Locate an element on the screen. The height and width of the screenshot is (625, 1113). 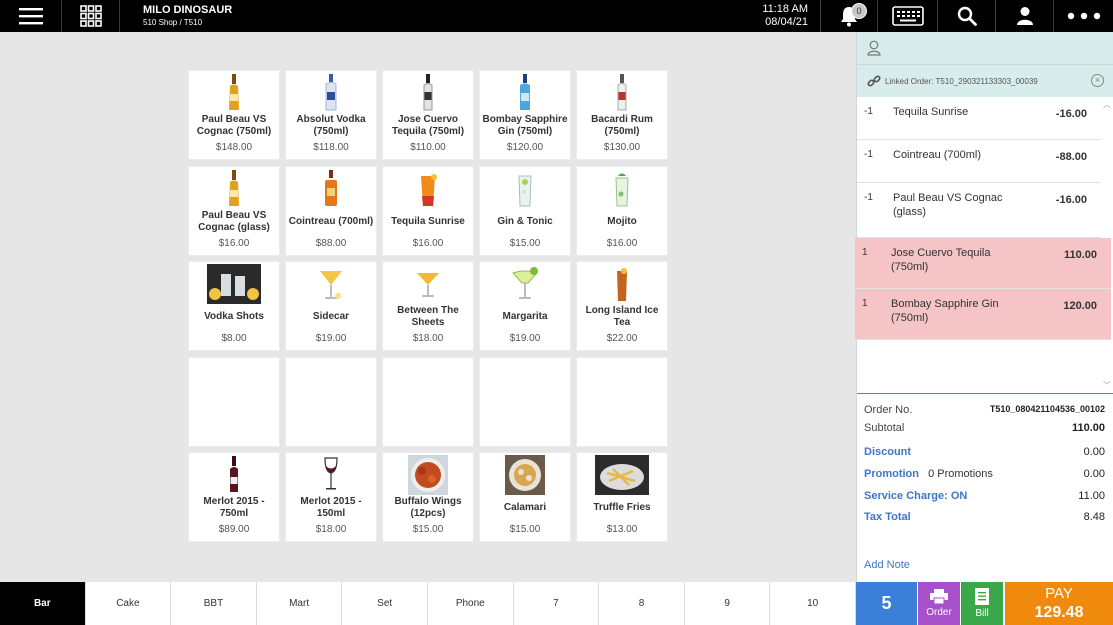
promotion-label: Promotion is located at coordinates (891, 474).